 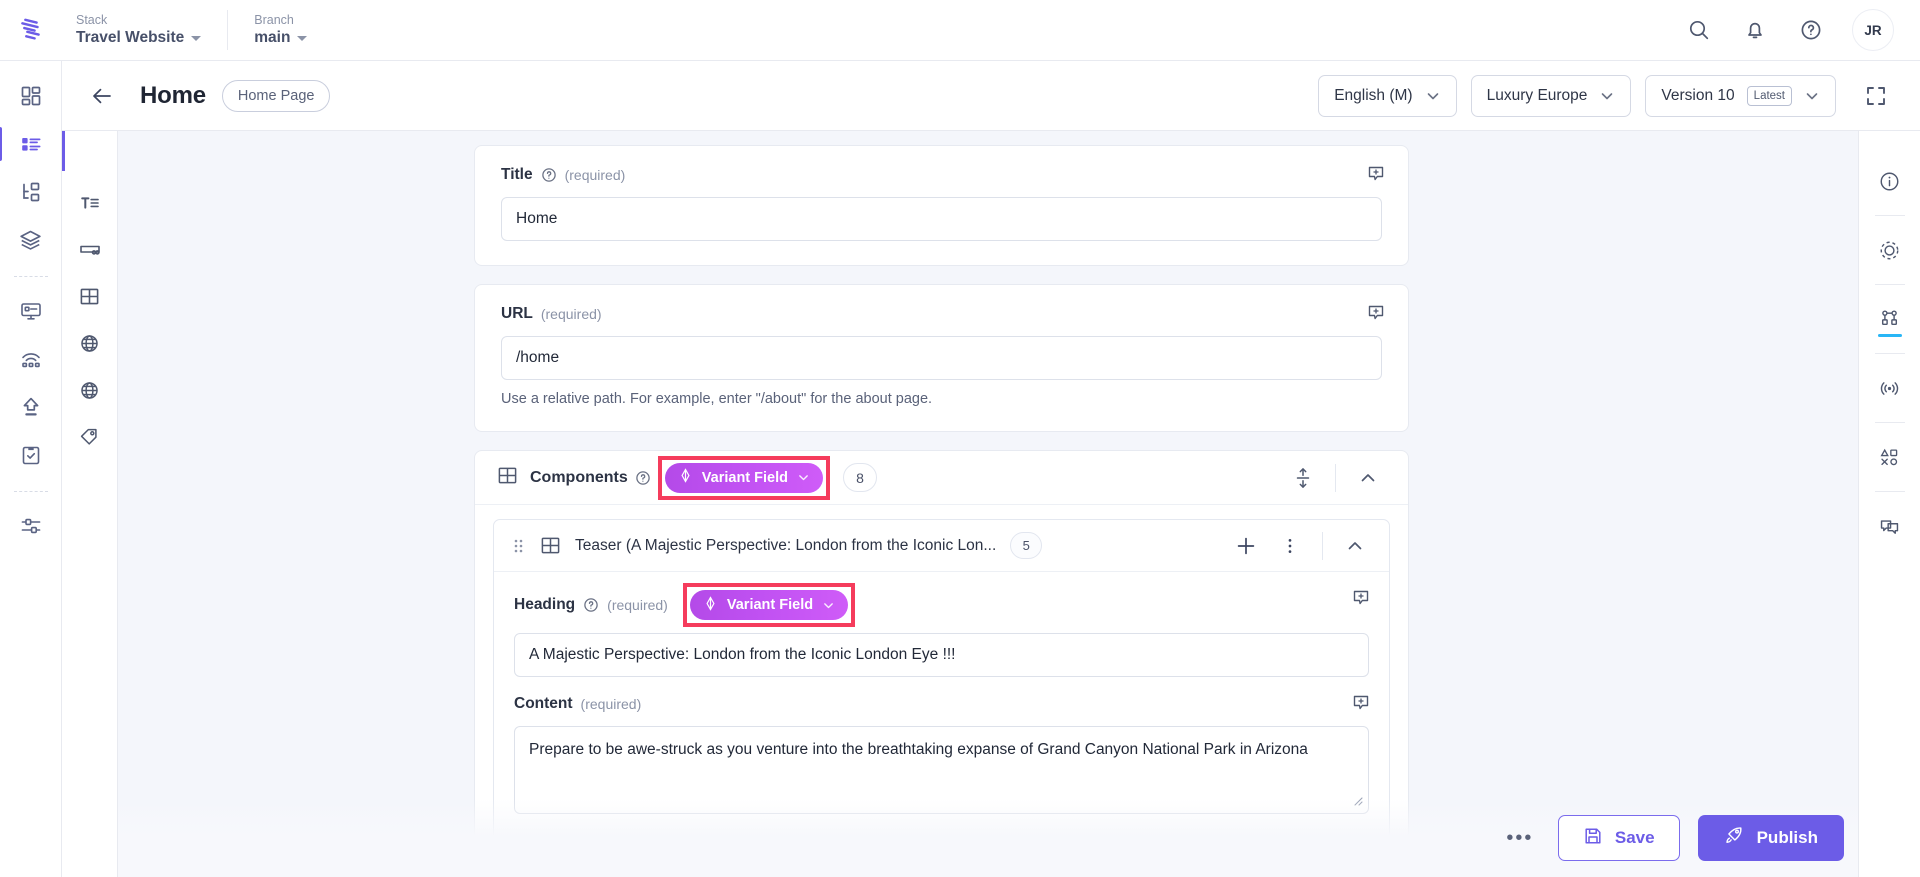 What do you see at coordinates (1873, 30) in the screenshot?
I see `avatar: JR` at bounding box center [1873, 30].